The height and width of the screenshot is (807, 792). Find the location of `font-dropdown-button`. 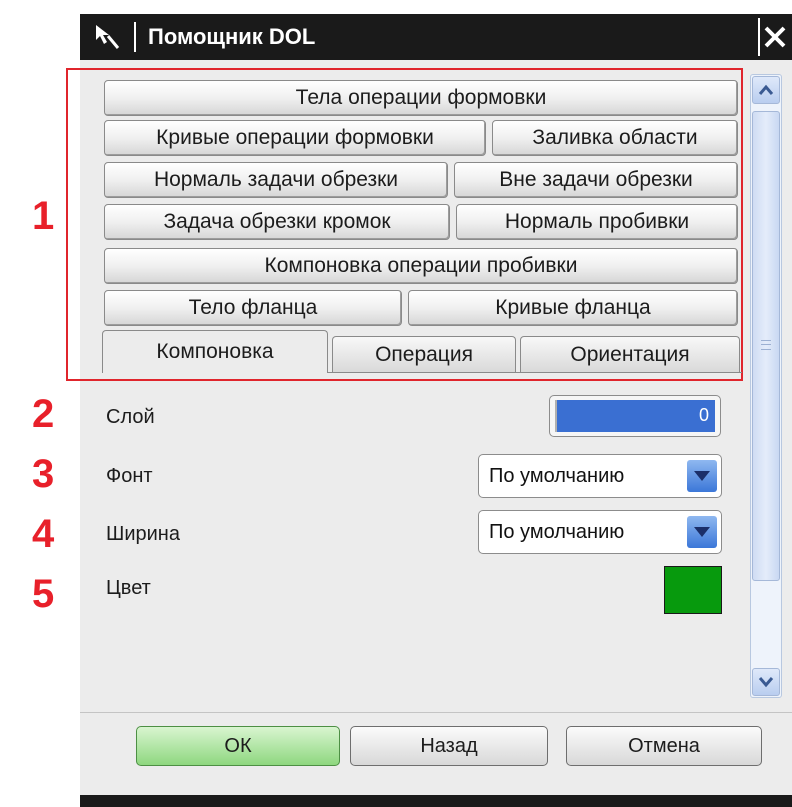

font-dropdown-button is located at coordinates (702, 476).